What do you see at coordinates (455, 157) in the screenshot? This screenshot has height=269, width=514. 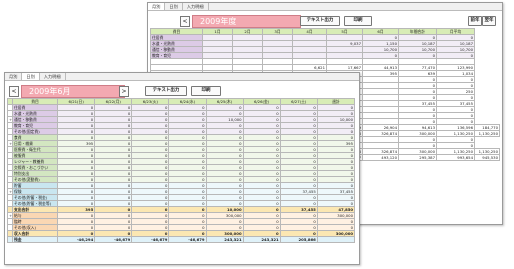 I see `cell-value: 993,654` at bounding box center [455, 157].